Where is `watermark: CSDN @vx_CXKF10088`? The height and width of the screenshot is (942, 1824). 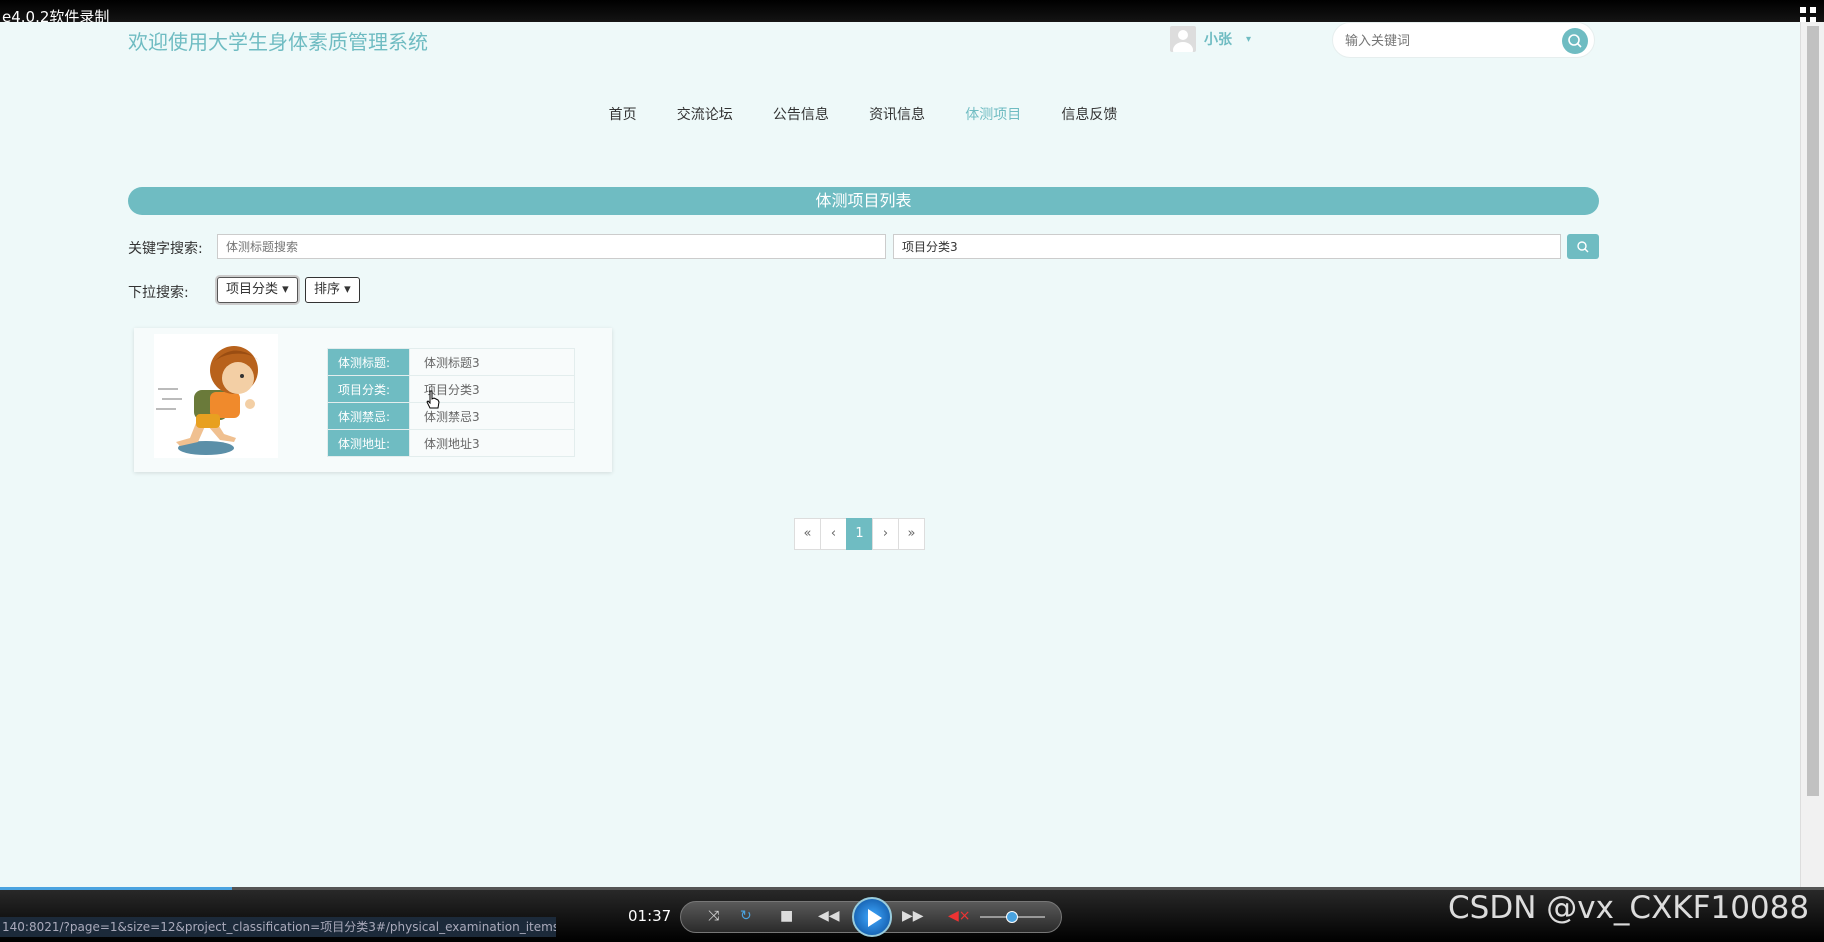 watermark: CSDN @vx_CXKF10088 is located at coordinates (1629, 908).